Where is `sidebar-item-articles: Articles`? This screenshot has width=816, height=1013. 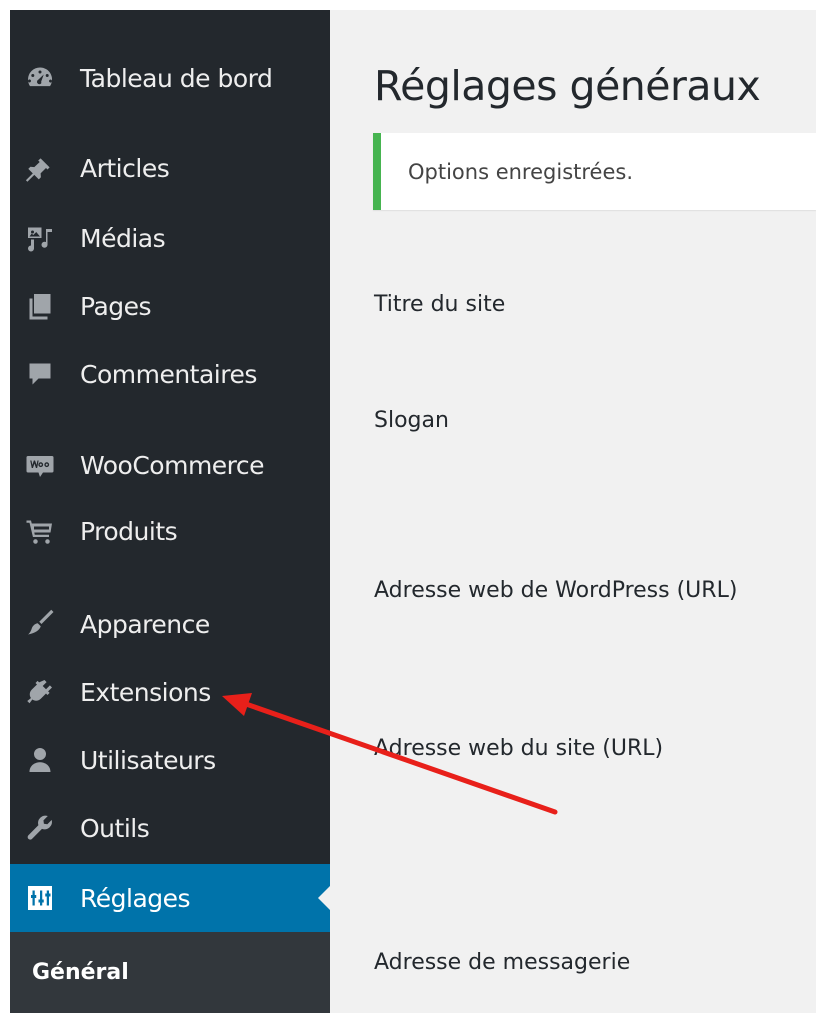 sidebar-item-articles: Articles is located at coordinates (170, 168).